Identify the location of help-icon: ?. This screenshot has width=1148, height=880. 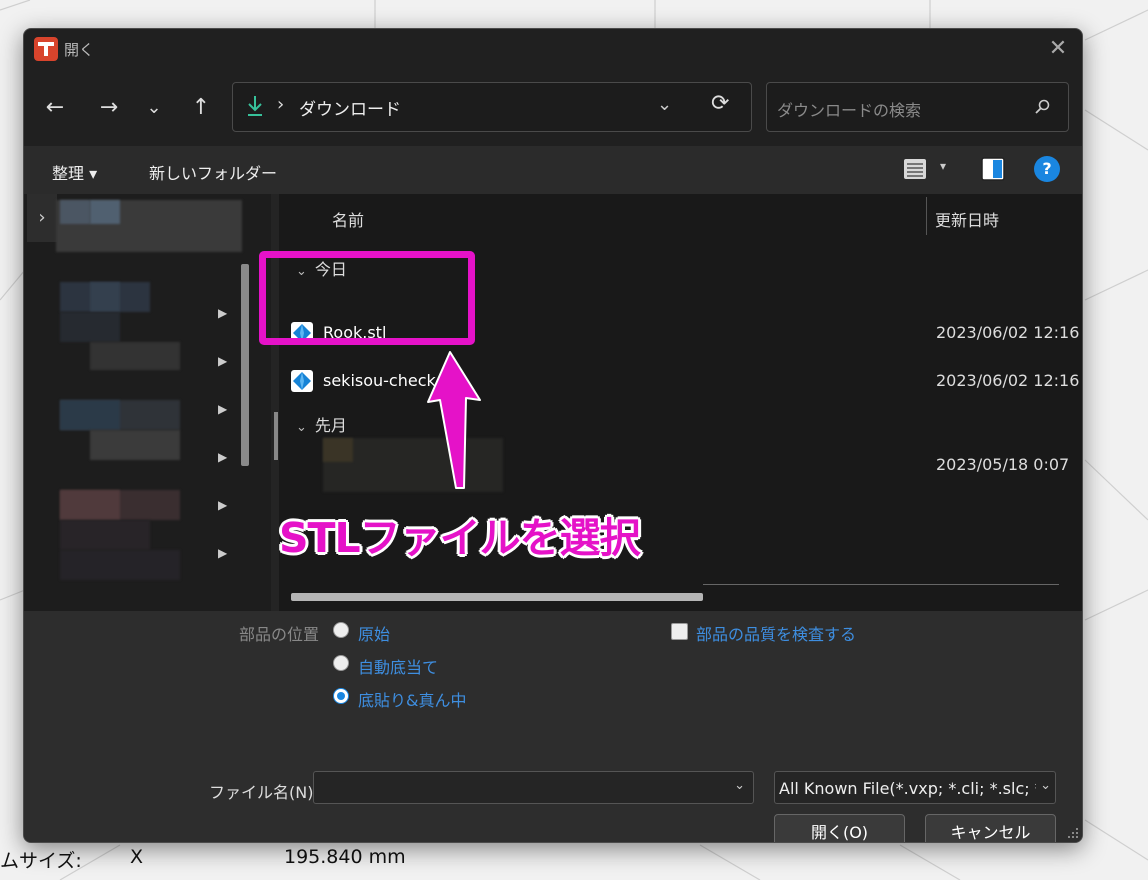
(1047, 169).